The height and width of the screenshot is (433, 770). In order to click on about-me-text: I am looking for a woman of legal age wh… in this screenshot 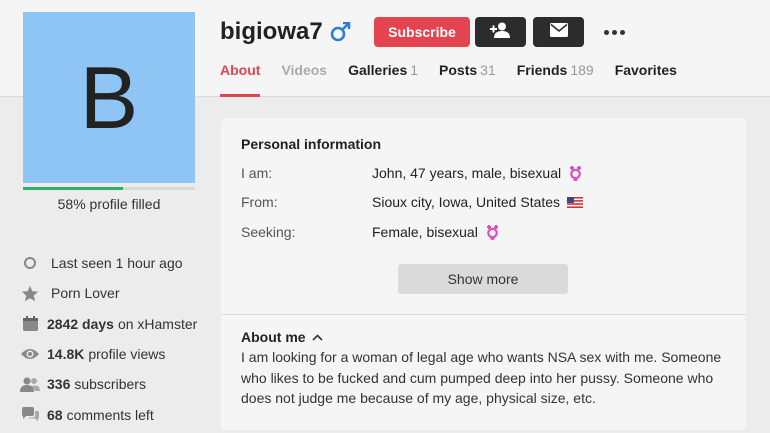, I will do `click(481, 377)`.